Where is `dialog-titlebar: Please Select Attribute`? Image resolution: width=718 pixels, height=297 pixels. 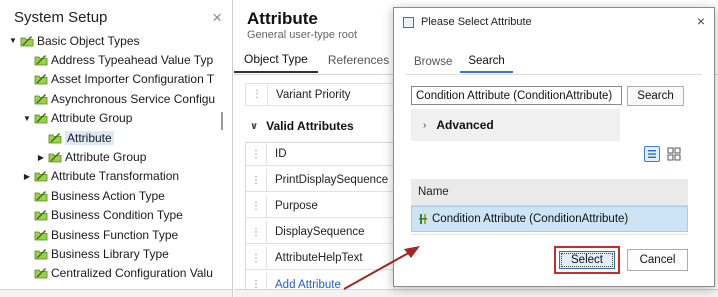
dialog-titlebar: Please Select Attribute is located at coordinates (554, 22).